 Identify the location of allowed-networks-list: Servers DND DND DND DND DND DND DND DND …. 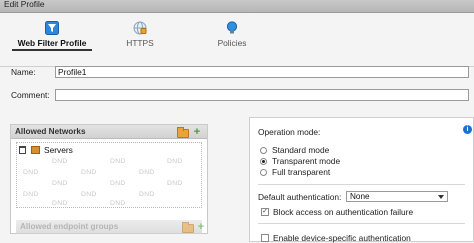
(109, 175).